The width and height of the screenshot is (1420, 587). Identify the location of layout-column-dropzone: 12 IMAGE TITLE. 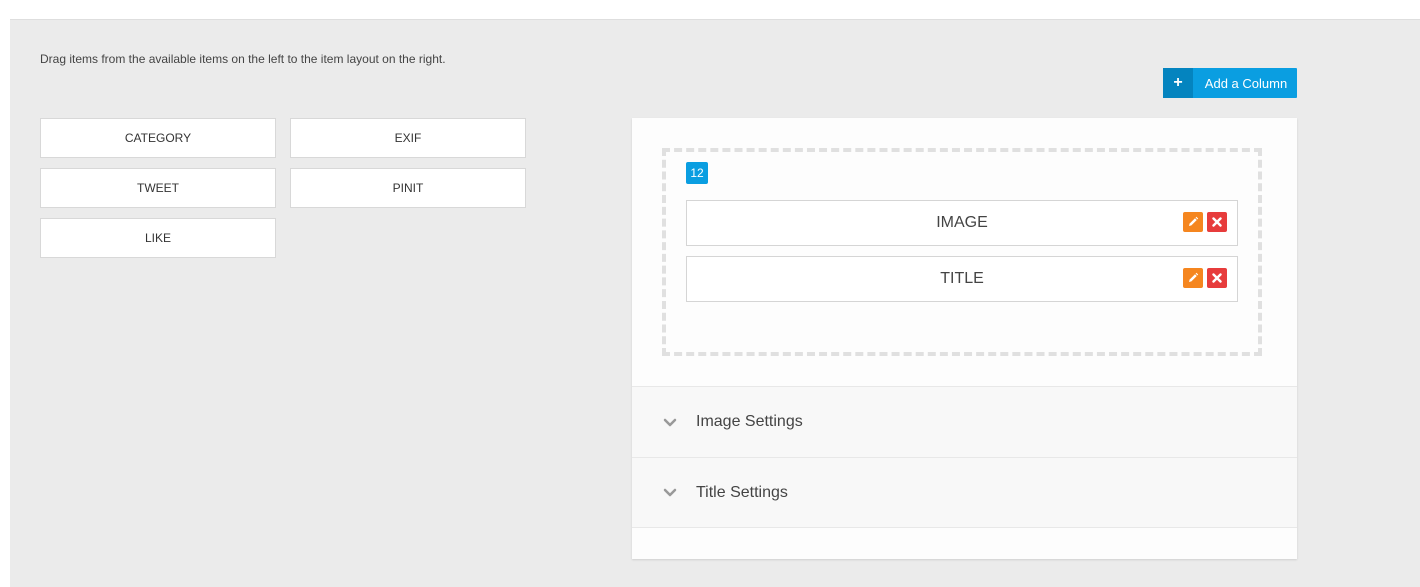
(962, 252).